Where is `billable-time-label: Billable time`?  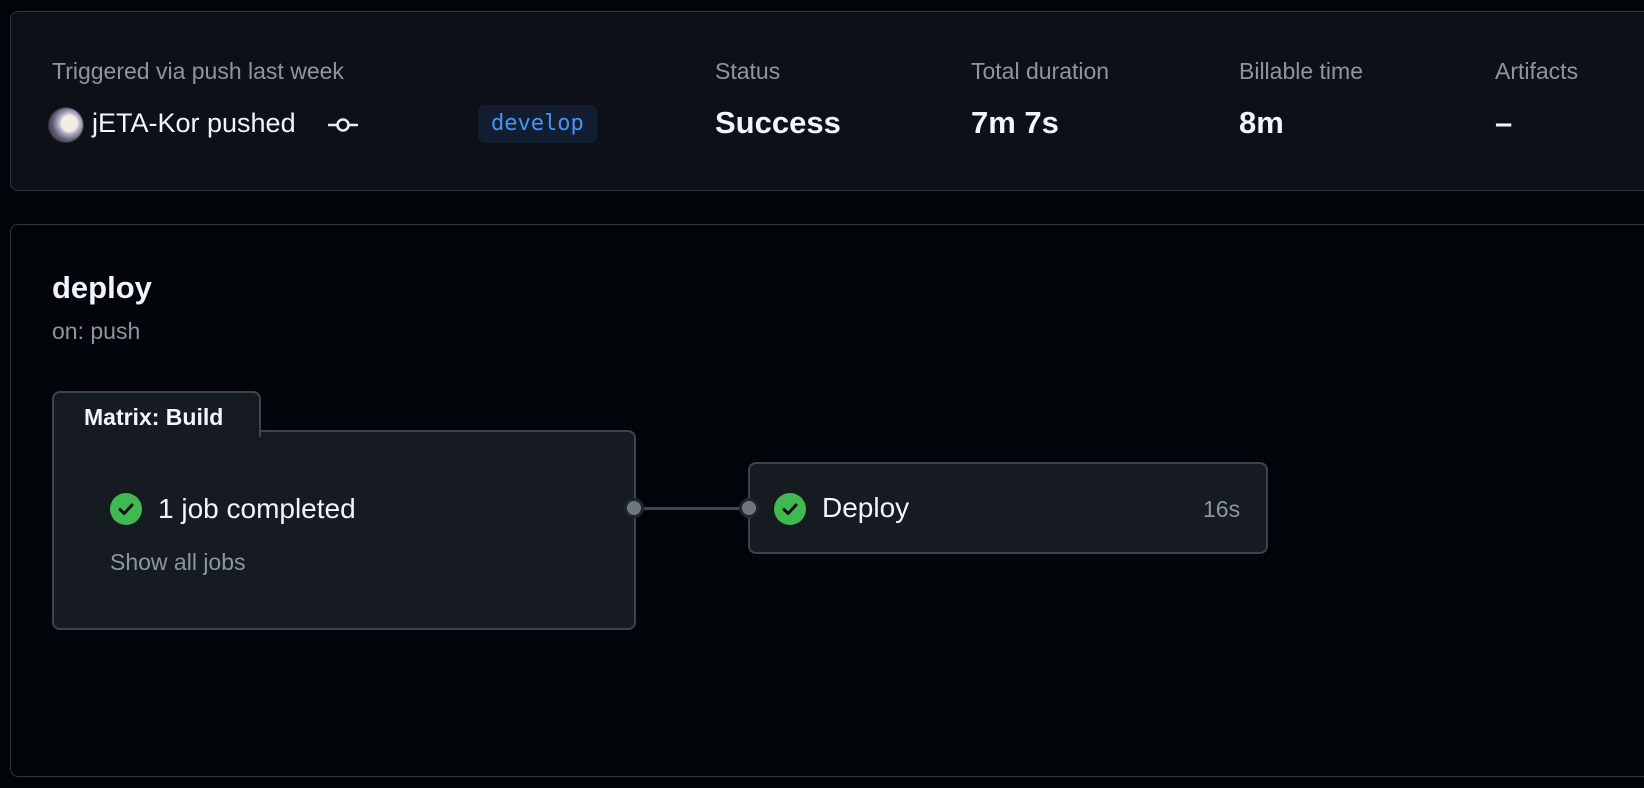
billable-time-label: Billable time is located at coordinates (1301, 71).